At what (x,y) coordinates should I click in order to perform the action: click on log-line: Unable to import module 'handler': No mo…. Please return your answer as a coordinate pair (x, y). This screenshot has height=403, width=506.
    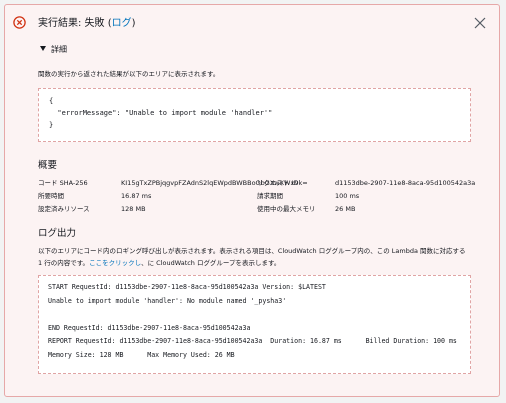
    Looking at the image, I should click on (167, 300).